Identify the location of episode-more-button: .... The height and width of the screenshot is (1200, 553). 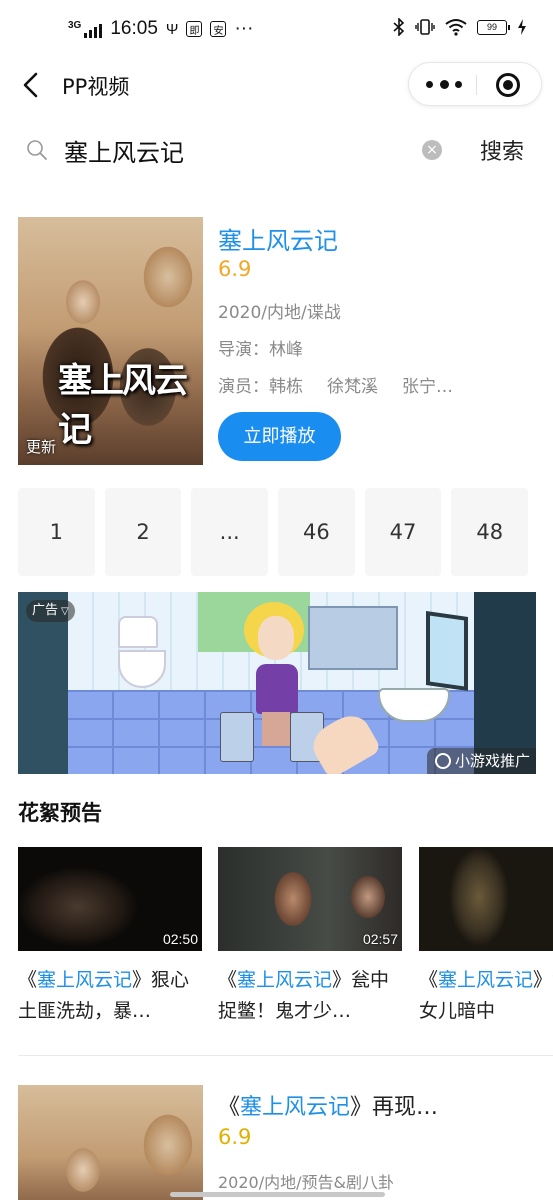
(230, 532).